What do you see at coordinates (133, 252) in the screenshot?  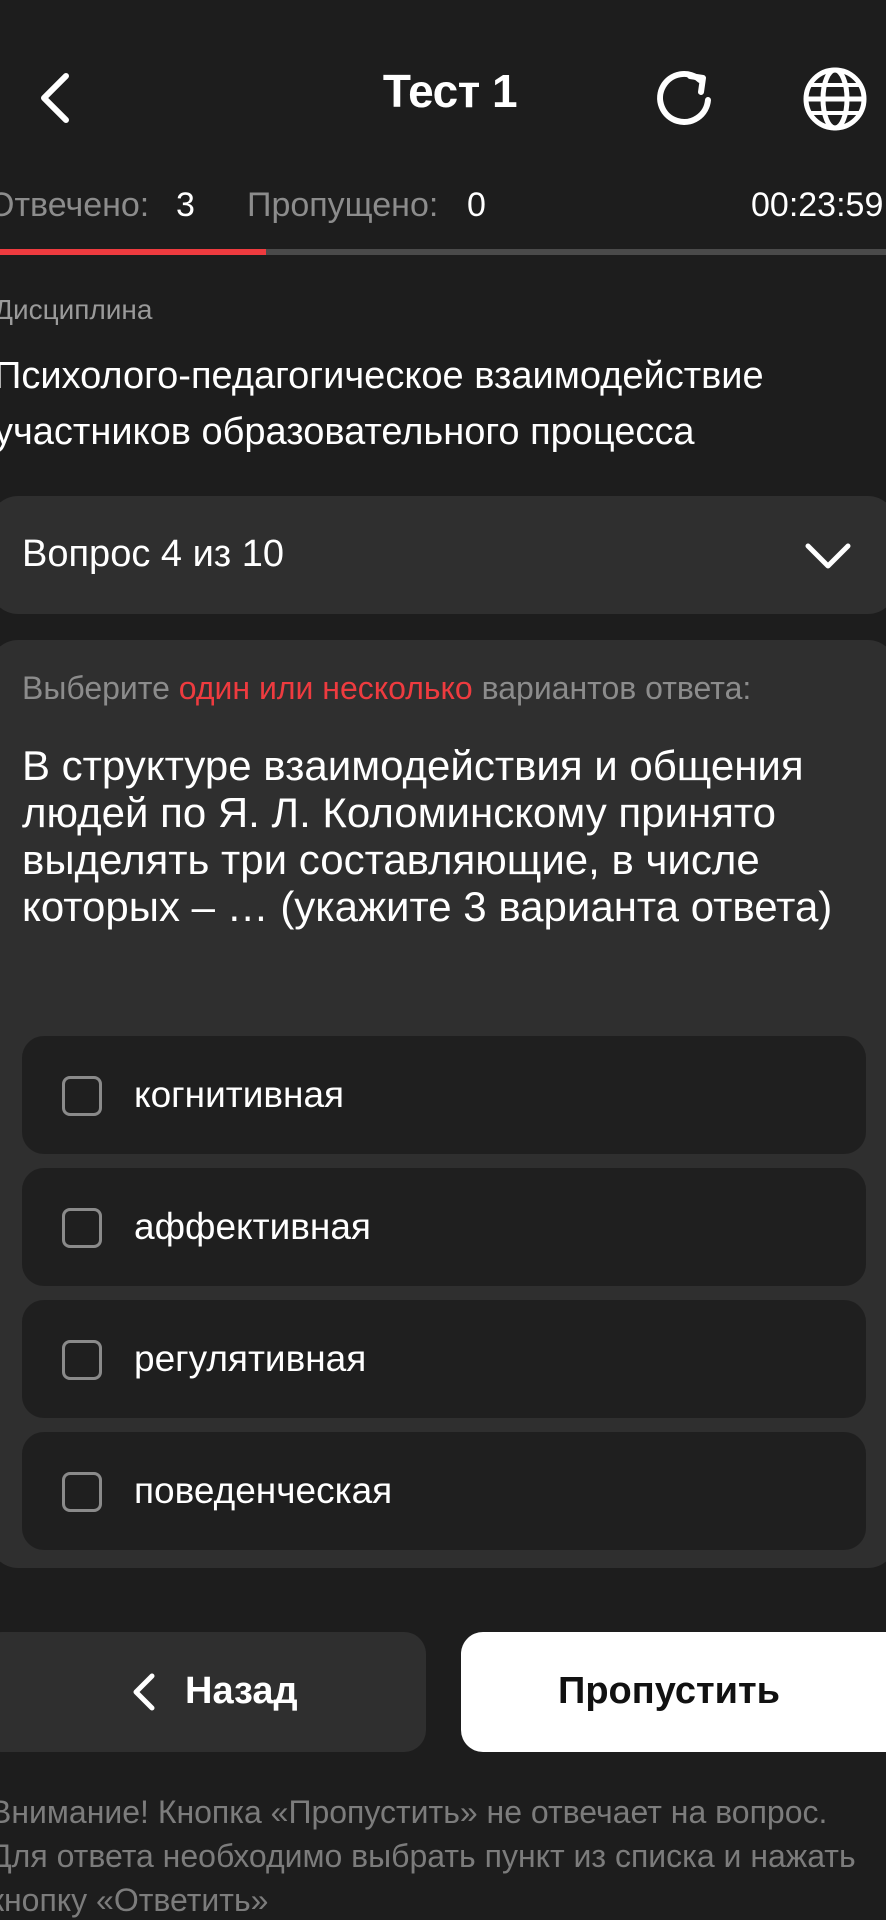 I see `progress-fill` at bounding box center [133, 252].